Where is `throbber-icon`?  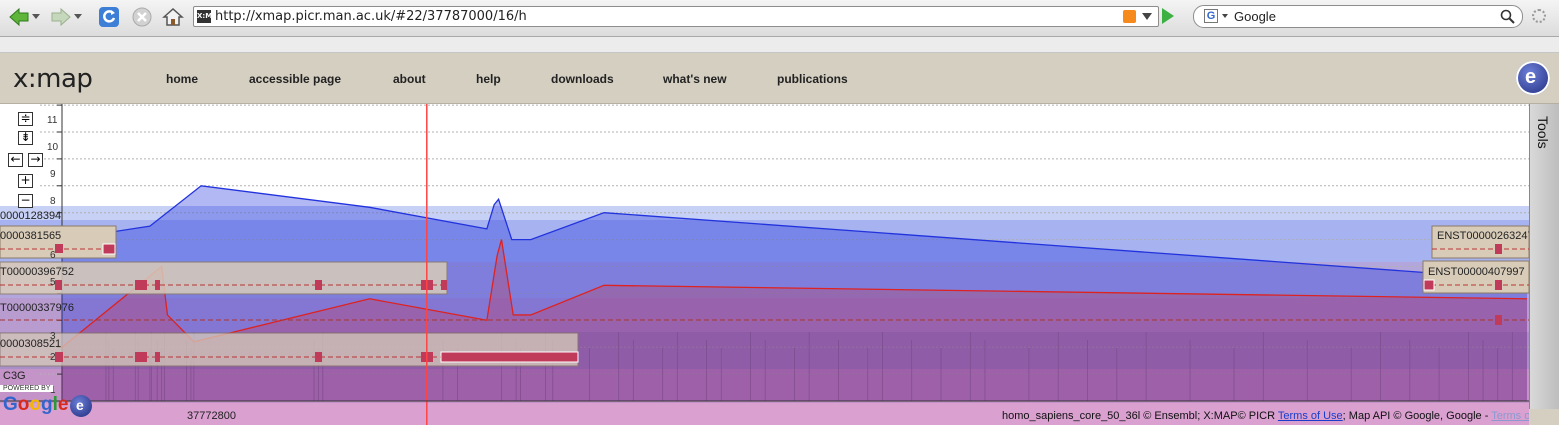 throbber-icon is located at coordinates (1539, 16).